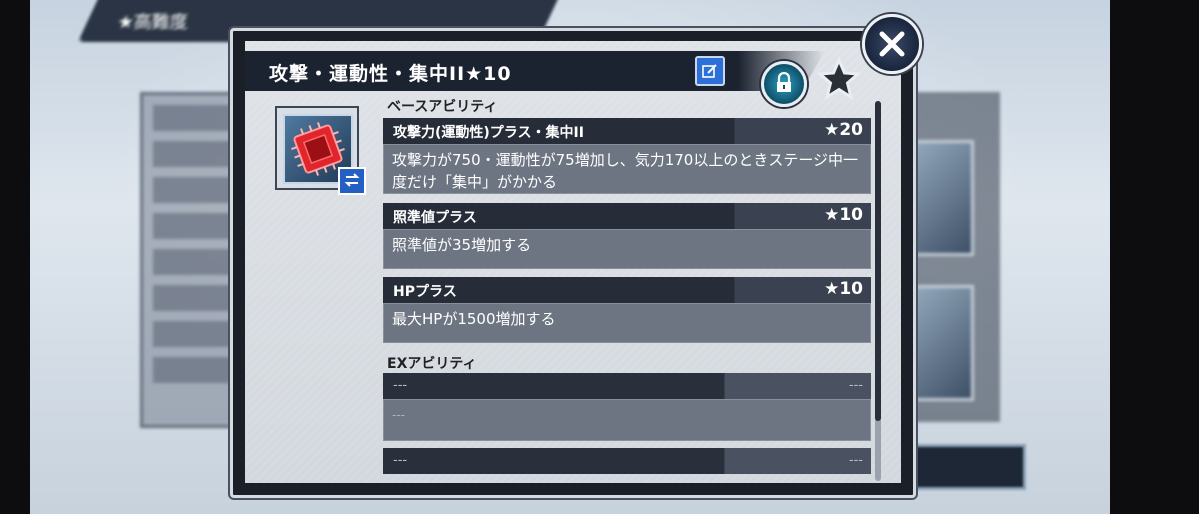  I want to click on ability-name: 攻撃力(運動性)プラス・集中II, so click(488, 133).